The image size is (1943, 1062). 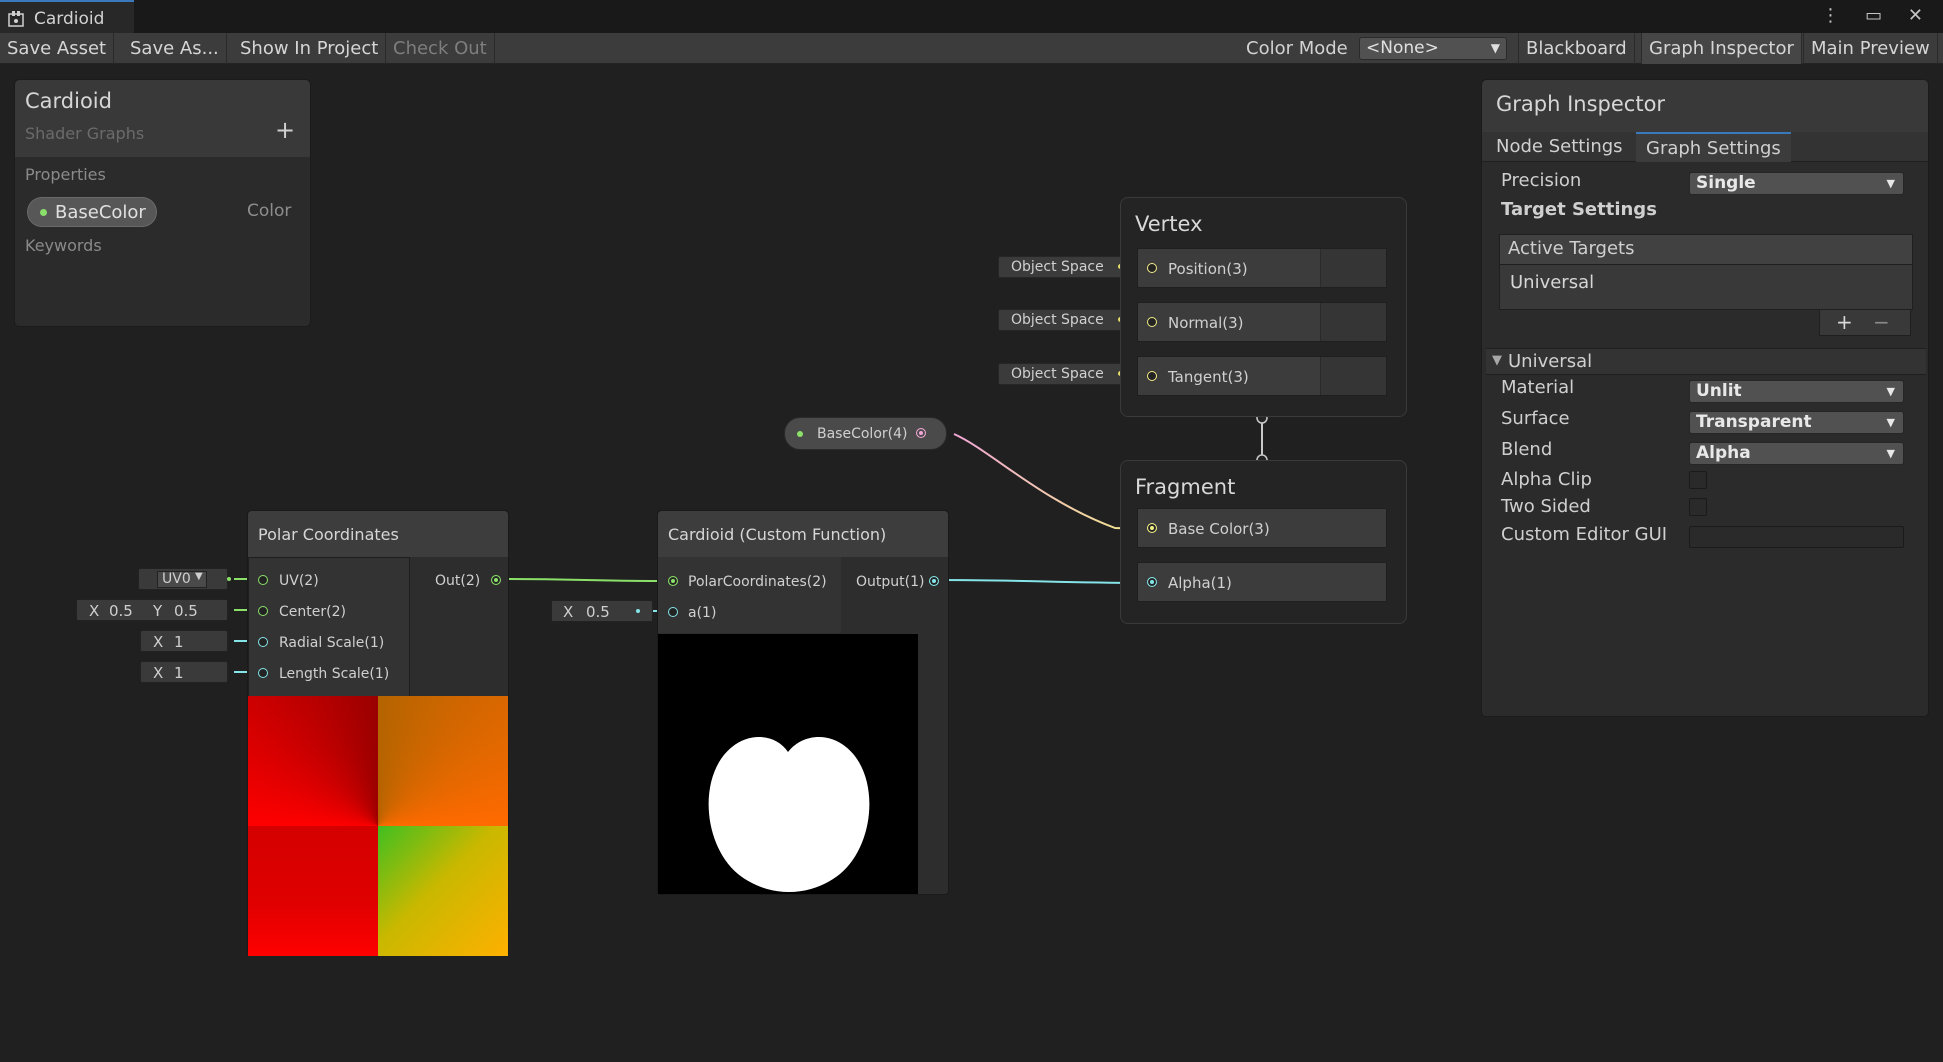 What do you see at coordinates (1870, 48) in the screenshot?
I see `main-preview-toggle-button: Main Preview` at bounding box center [1870, 48].